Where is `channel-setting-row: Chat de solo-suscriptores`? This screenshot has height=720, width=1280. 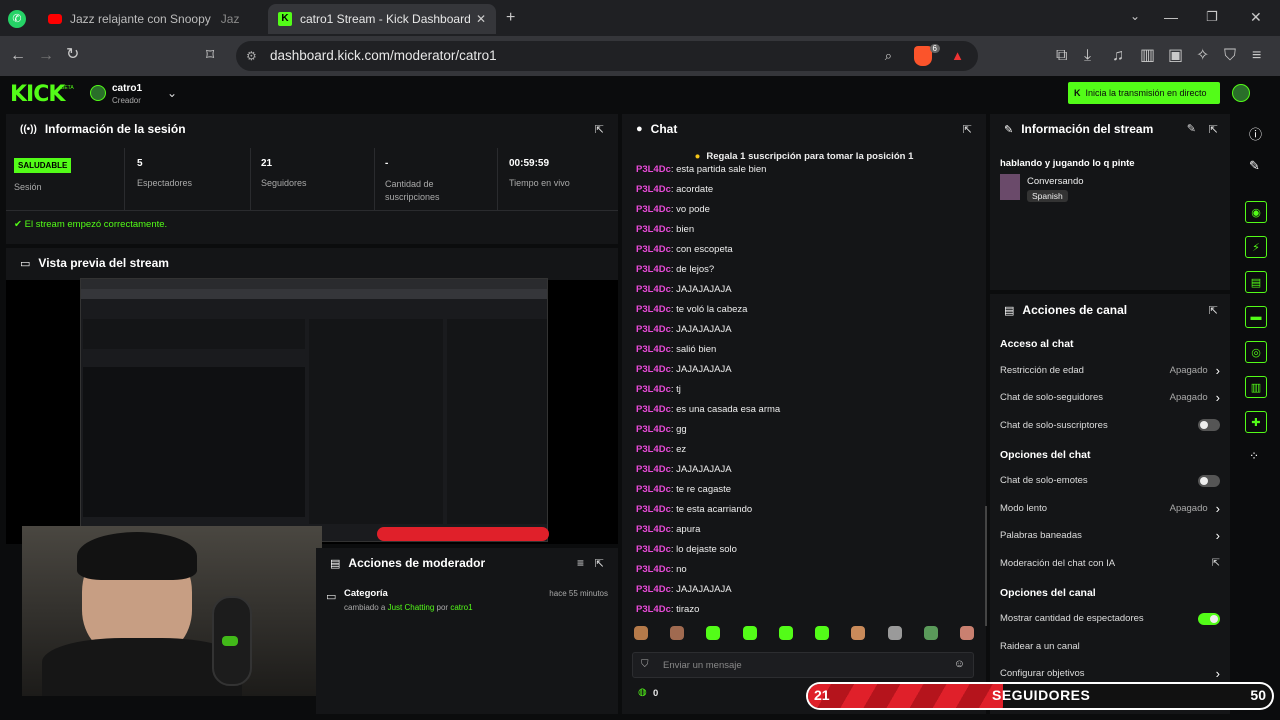 channel-setting-row: Chat de solo-suscriptores is located at coordinates (1110, 425).